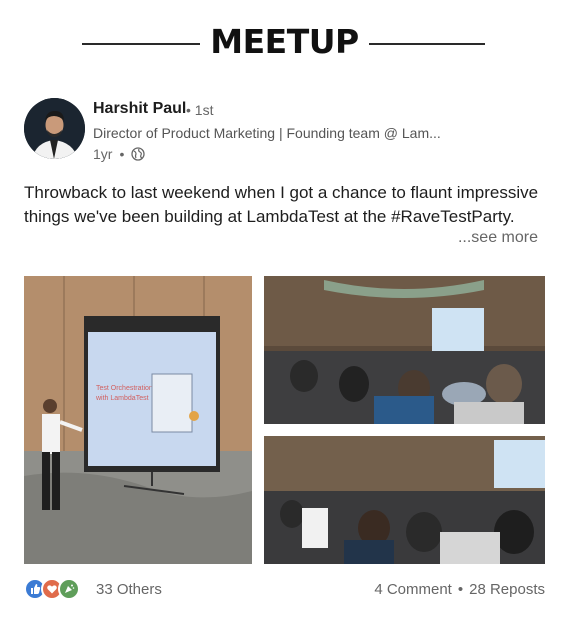 Image resolution: width=569 pixels, height=626 pixels. I want to click on header-rule-right, so click(427, 44).